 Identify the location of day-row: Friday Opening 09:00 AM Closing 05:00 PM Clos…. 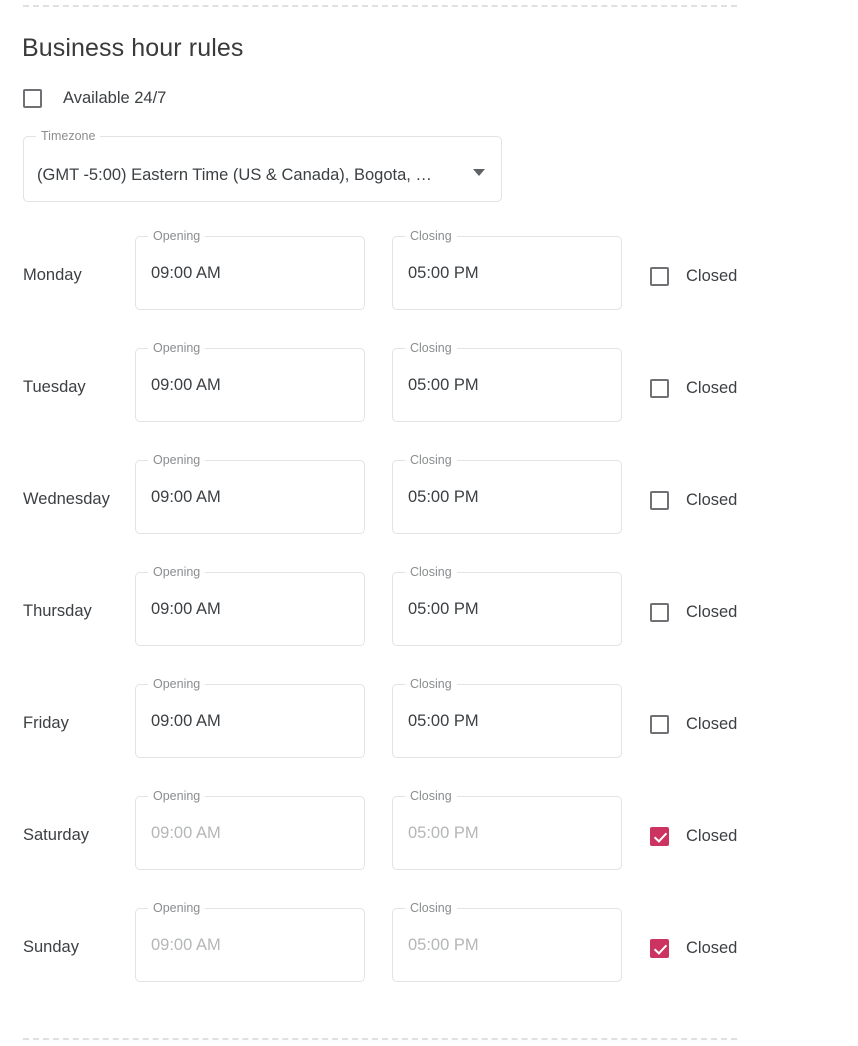
(429, 728).